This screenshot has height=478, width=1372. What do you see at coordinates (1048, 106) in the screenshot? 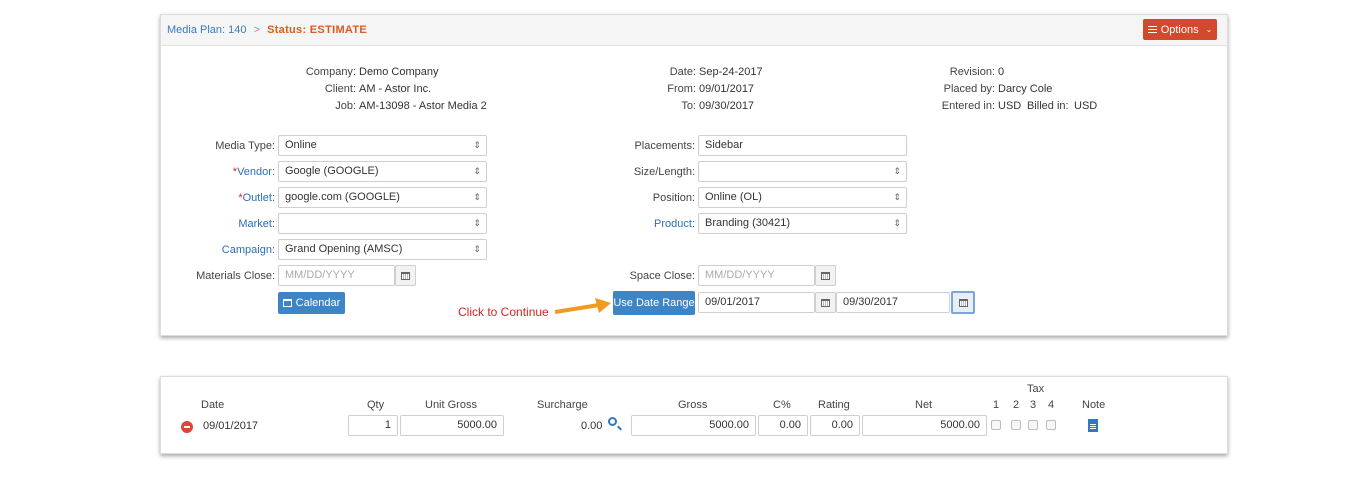
I see `billed-in-label: Billed in:` at bounding box center [1048, 106].